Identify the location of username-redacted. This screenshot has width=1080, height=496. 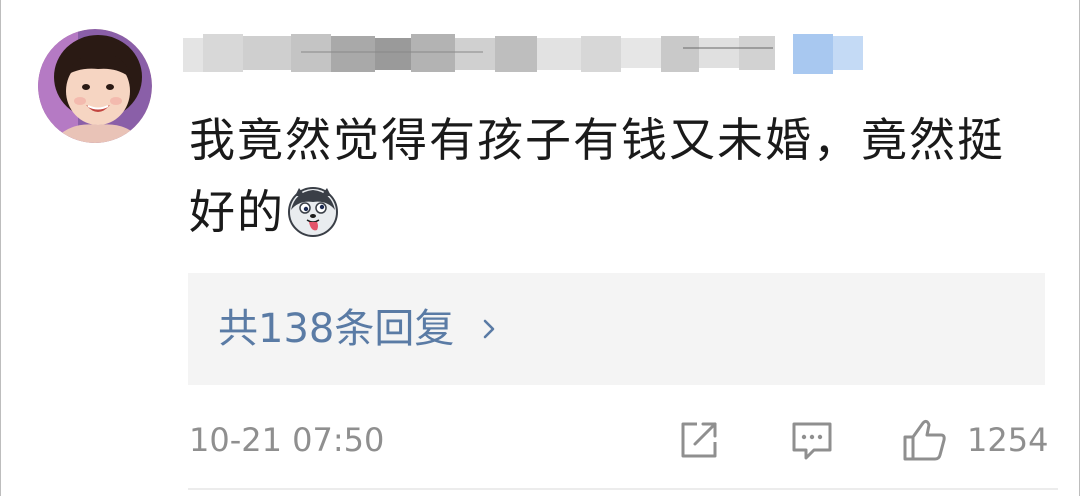
(528, 54).